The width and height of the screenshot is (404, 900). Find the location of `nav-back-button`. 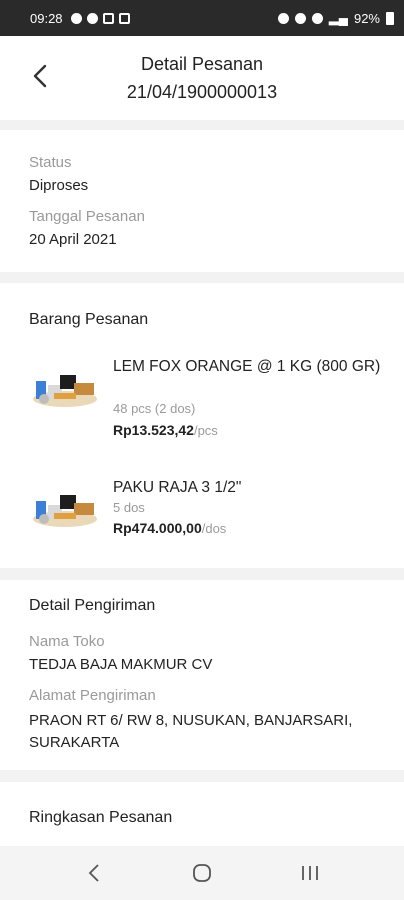

nav-back-button is located at coordinates (94, 873).